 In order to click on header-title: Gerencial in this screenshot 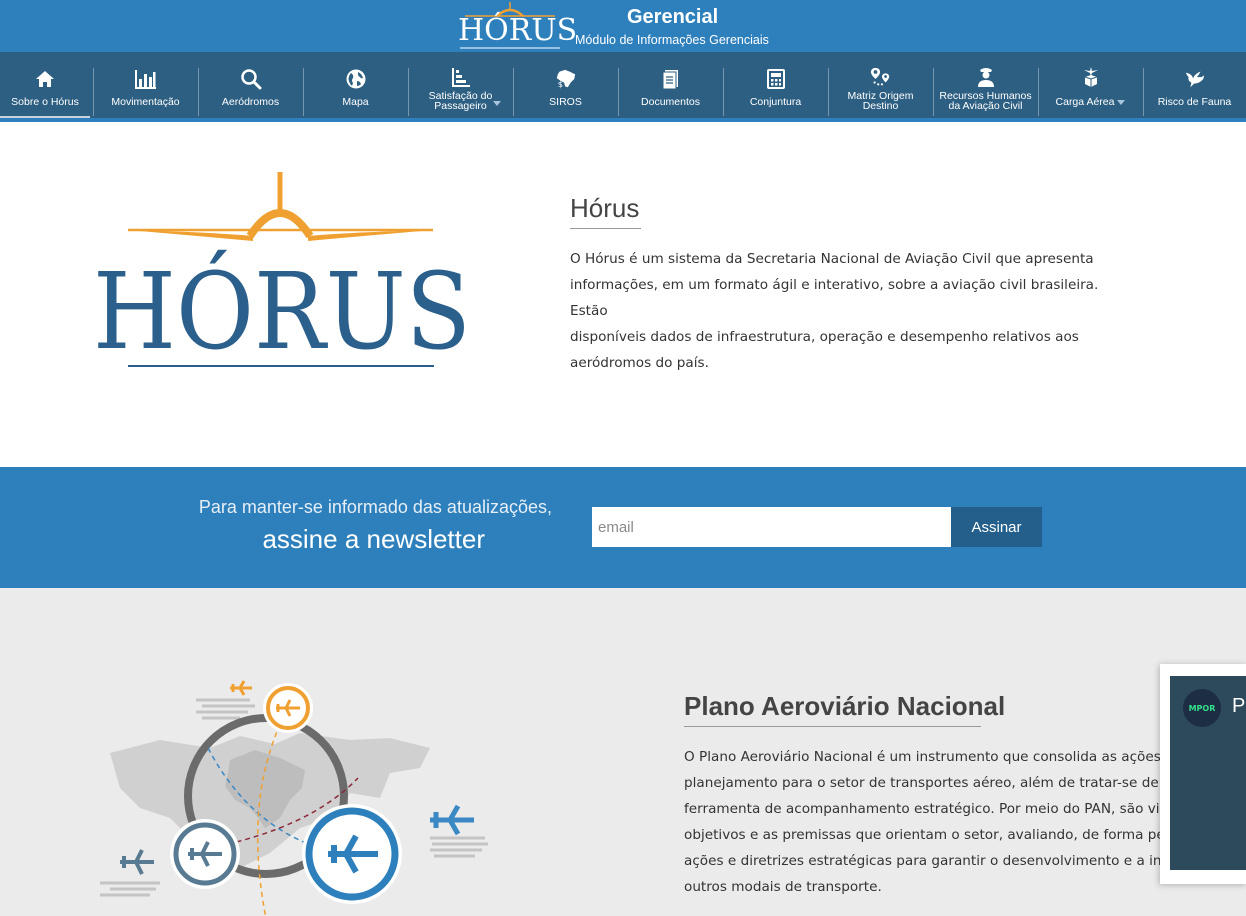, I will do `click(673, 17)`.